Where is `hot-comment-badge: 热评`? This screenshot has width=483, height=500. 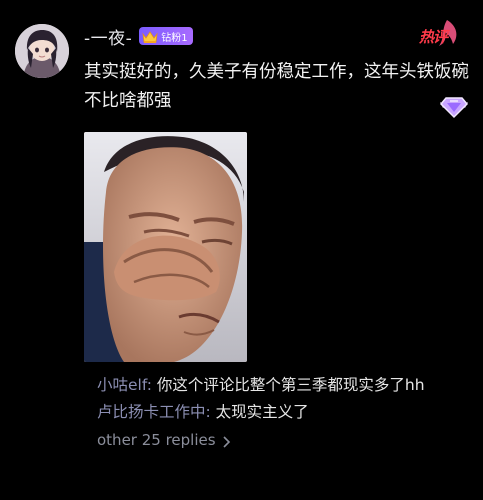
hot-comment-badge: 热评 is located at coordinates (441, 35).